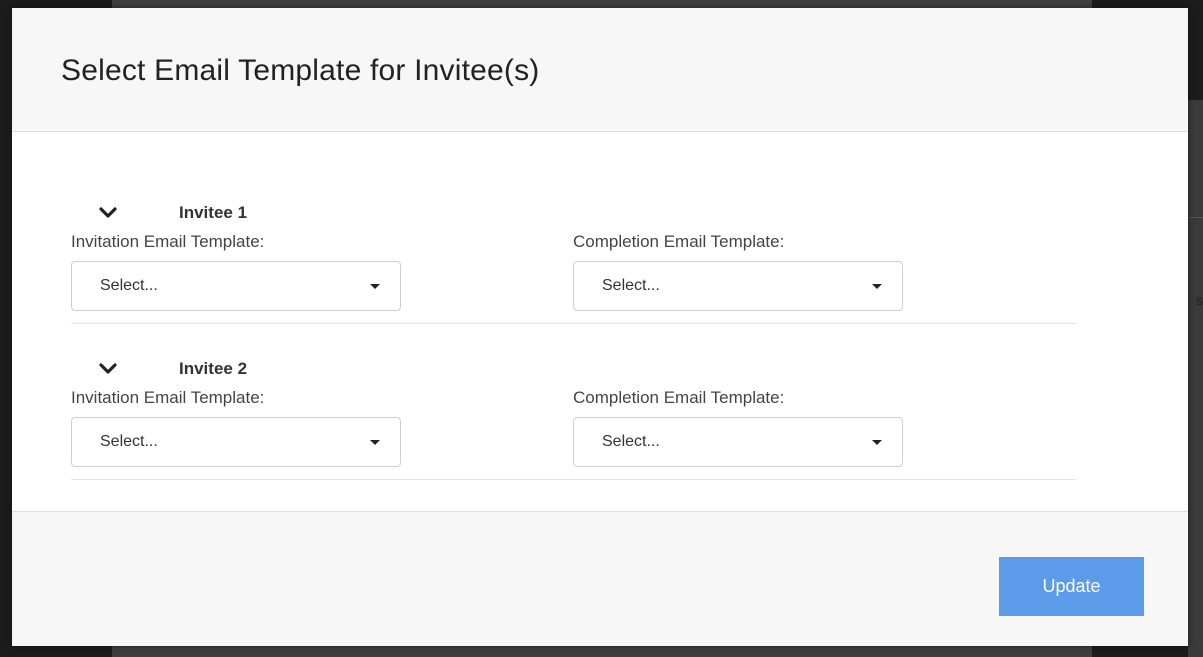 This screenshot has width=1203, height=657. Describe the element at coordinates (213, 368) in the screenshot. I see `invitee-title: Invitee 2` at that location.